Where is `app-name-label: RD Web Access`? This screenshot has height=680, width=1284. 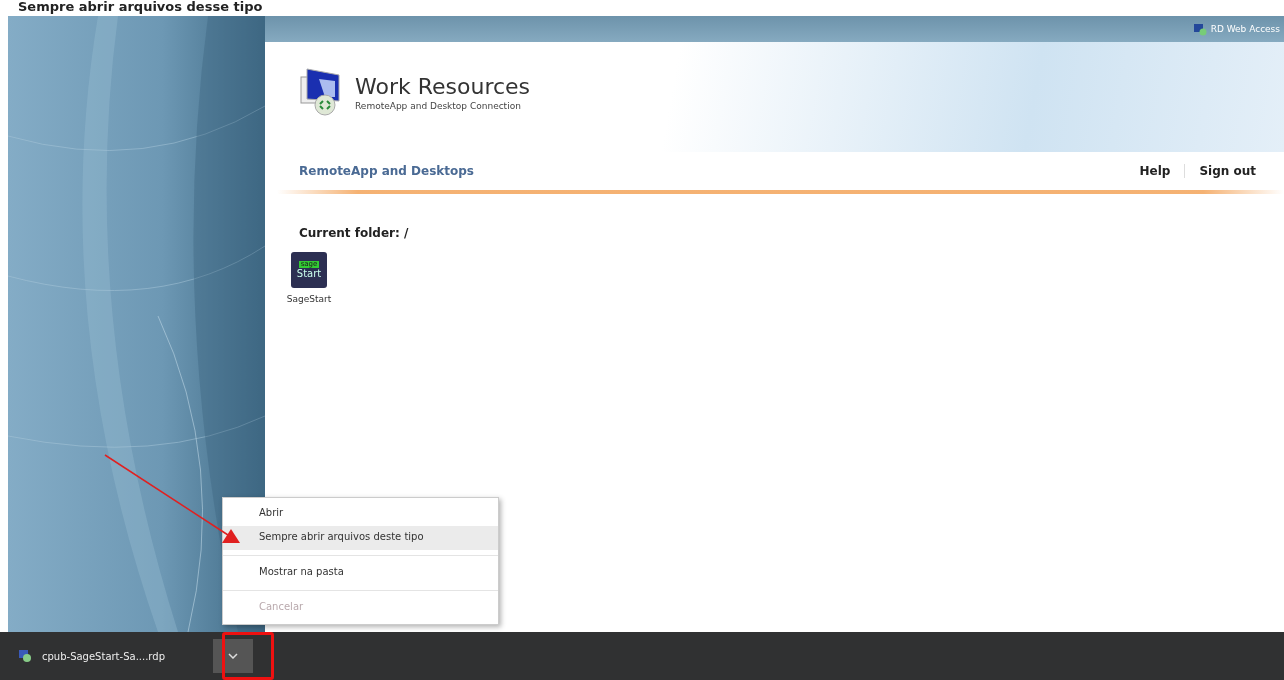
app-name-label: RD Web Access is located at coordinates (1245, 29).